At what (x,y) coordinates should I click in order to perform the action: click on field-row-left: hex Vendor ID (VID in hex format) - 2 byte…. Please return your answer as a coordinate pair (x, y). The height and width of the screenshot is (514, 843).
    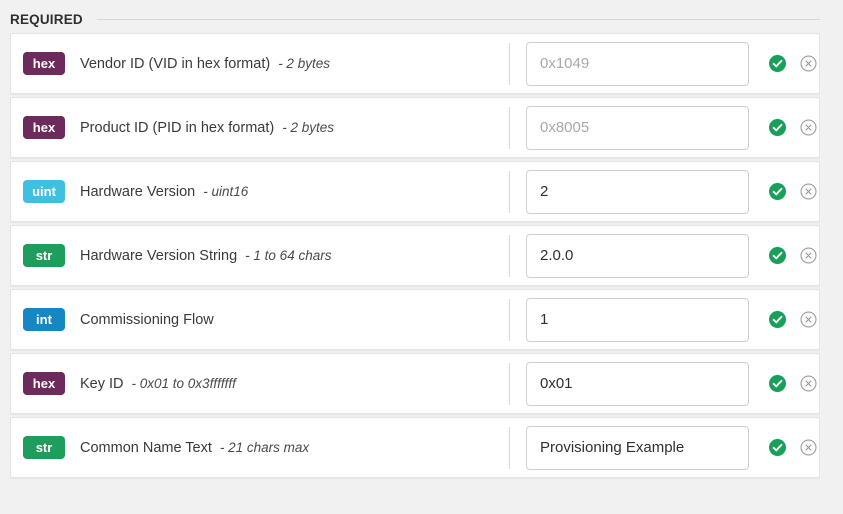
    Looking at the image, I should click on (266, 63).